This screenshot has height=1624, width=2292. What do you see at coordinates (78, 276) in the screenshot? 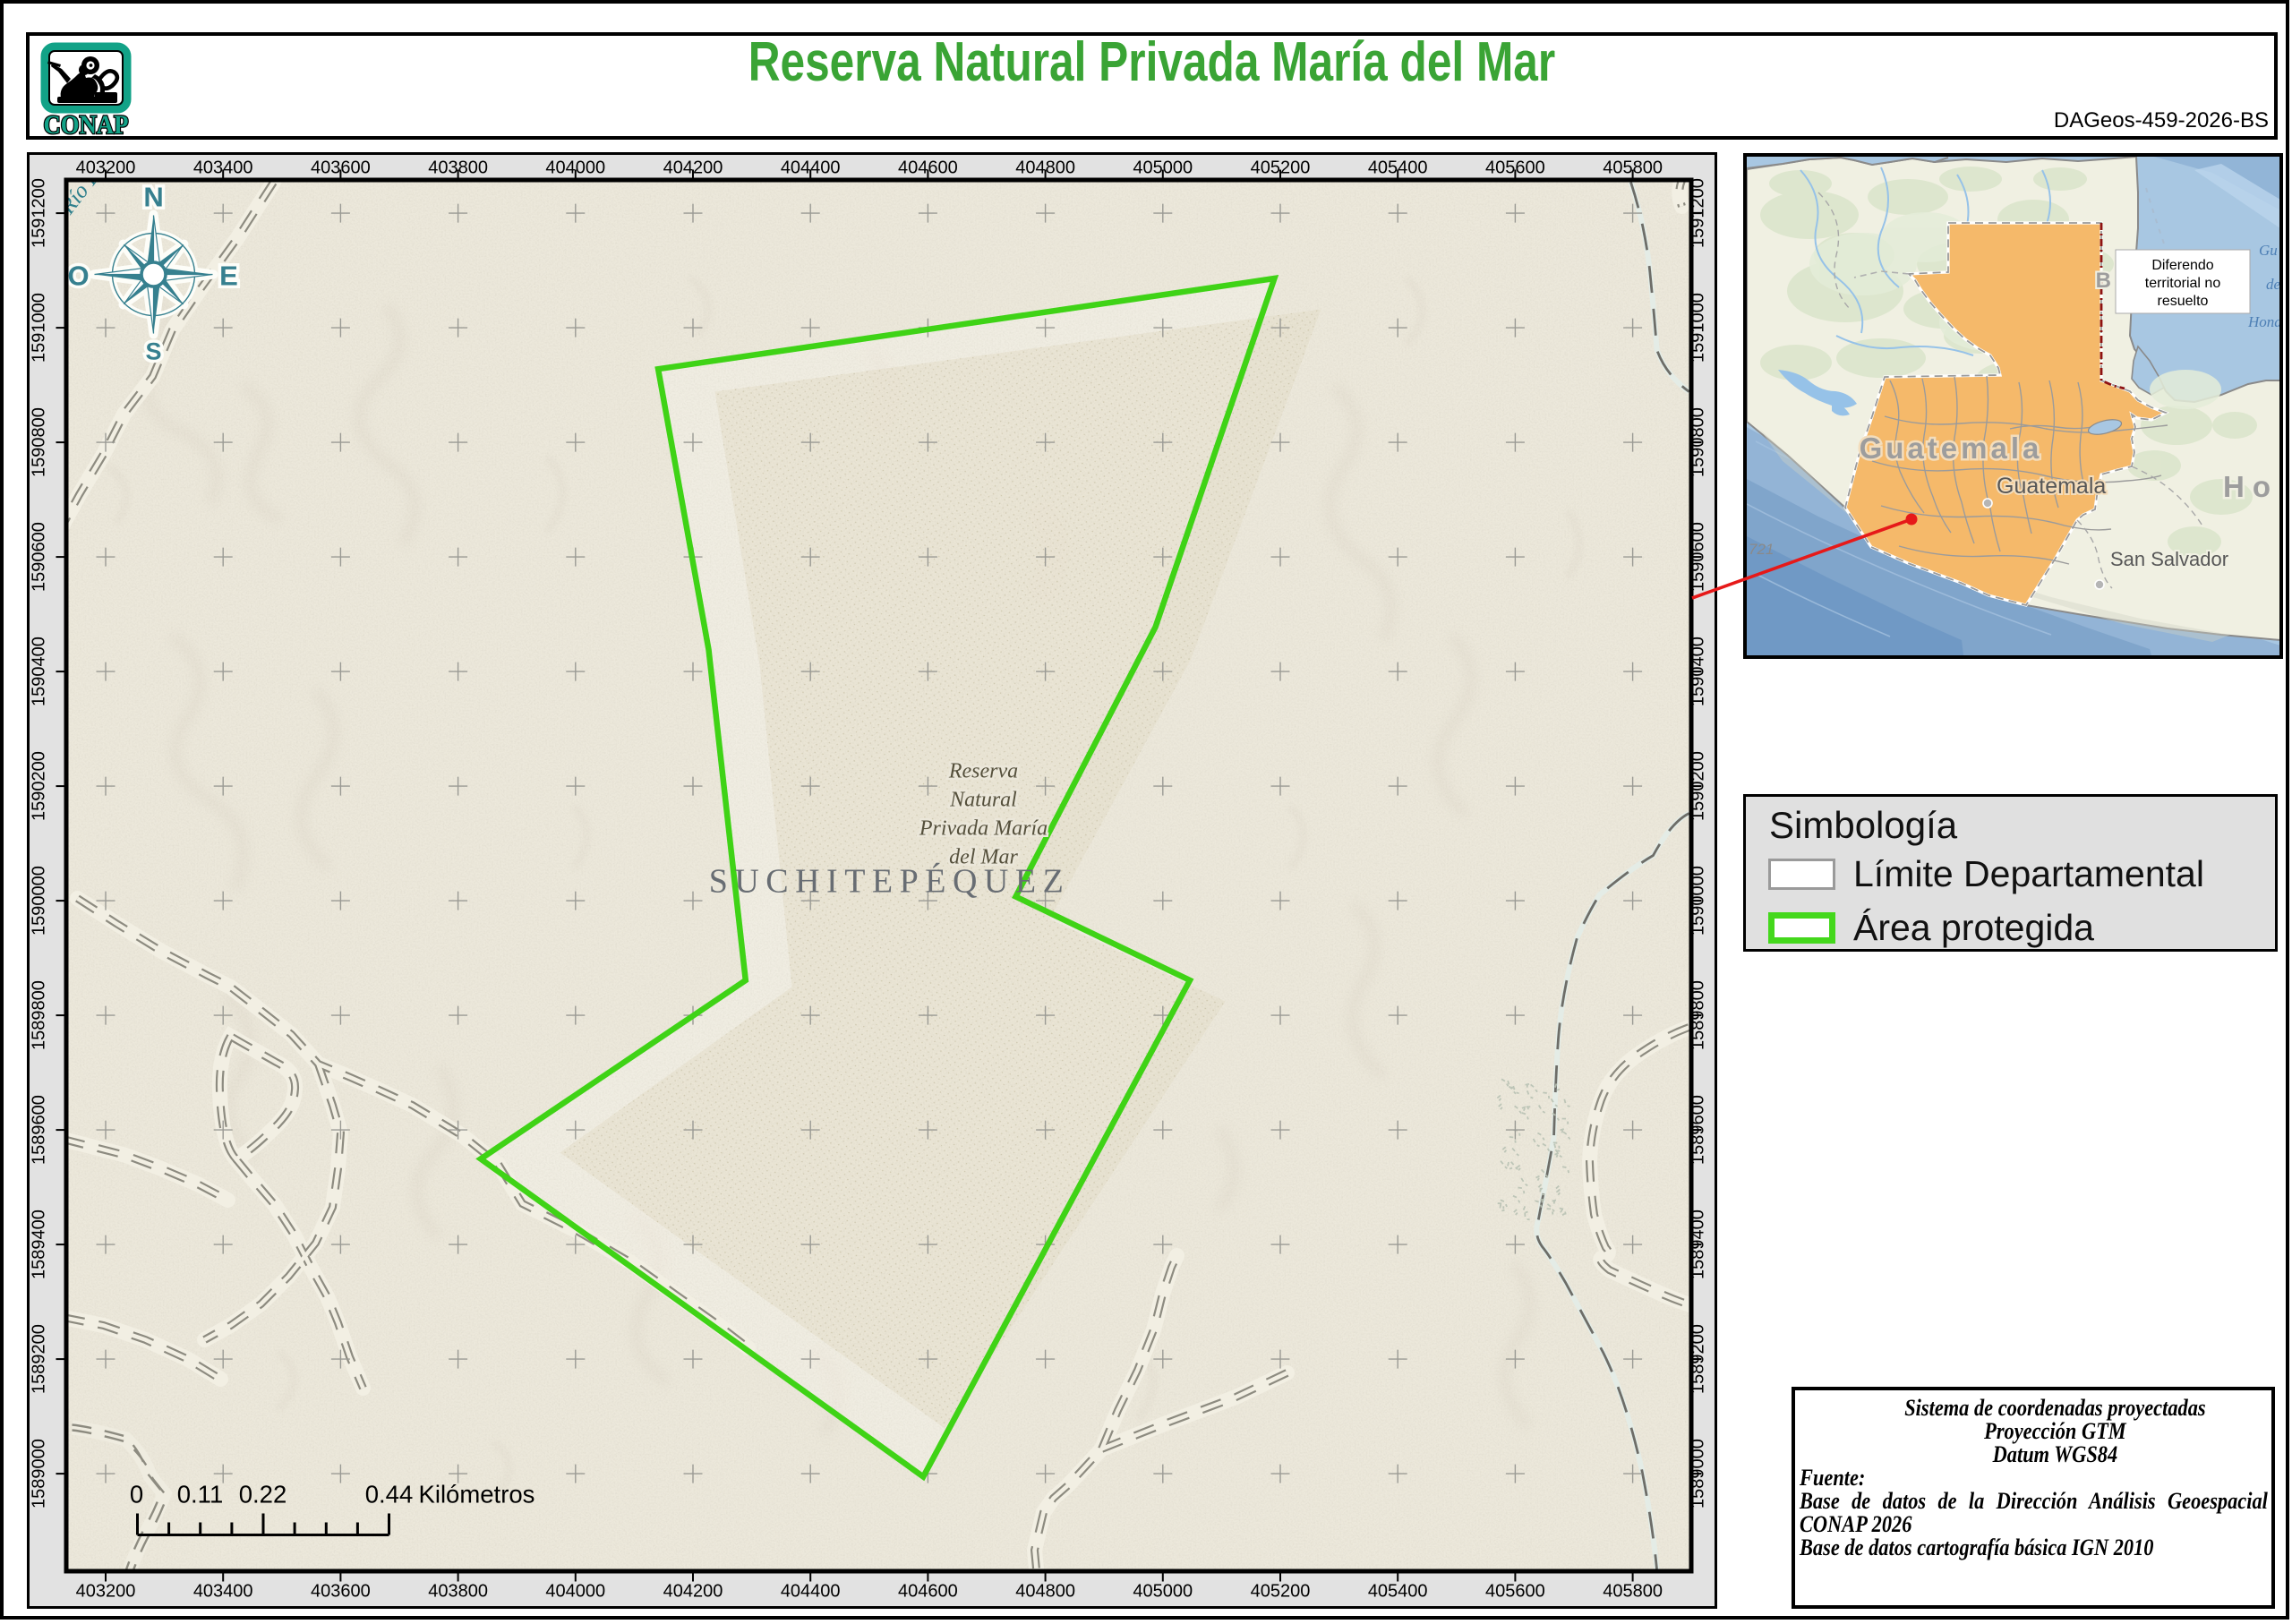
I see `svg-text: O` at bounding box center [78, 276].